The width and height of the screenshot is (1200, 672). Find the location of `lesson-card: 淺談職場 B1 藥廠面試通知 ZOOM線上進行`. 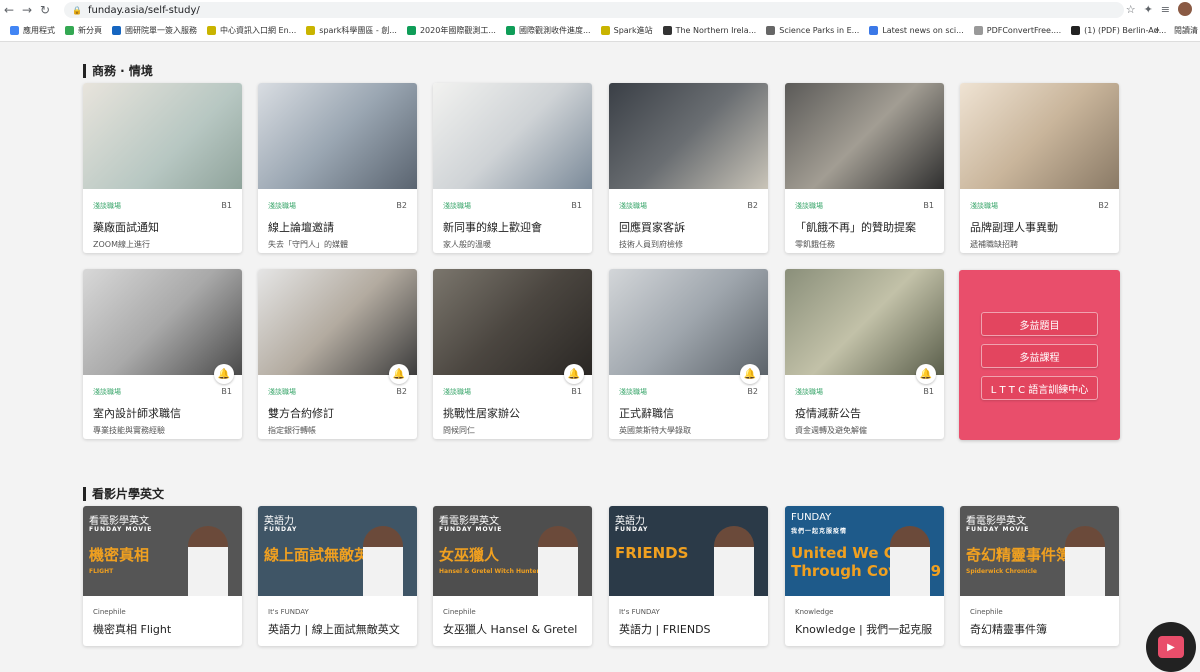

lesson-card: 淺談職場 B1 藥廠面試通知 ZOOM線上進行 is located at coordinates (162, 168).